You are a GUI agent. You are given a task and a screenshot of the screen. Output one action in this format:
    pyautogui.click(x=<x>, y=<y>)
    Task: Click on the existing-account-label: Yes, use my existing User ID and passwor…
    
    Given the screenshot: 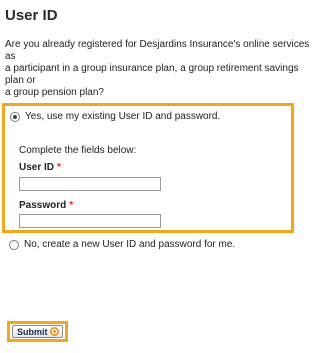 What is the action you would take?
    pyautogui.click(x=122, y=117)
    